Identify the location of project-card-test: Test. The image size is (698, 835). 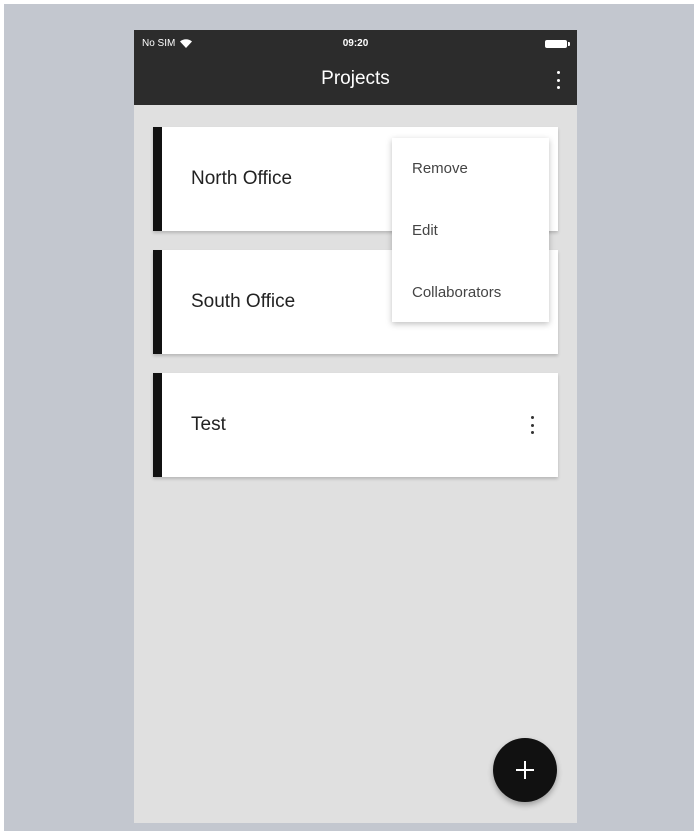
(355, 425).